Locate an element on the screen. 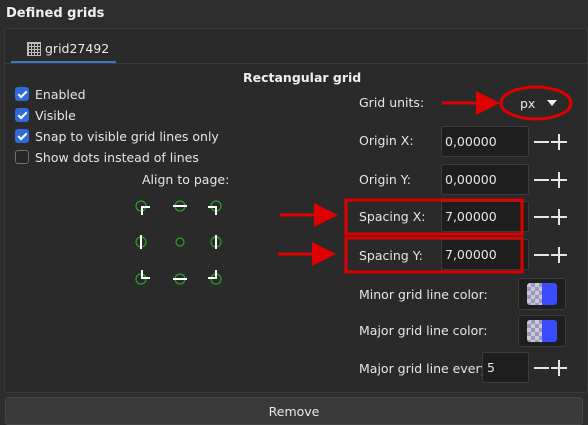 This screenshot has width=588, height=425. snap-checkbox-row: Snap to visible grid lines only is located at coordinates (117, 136).